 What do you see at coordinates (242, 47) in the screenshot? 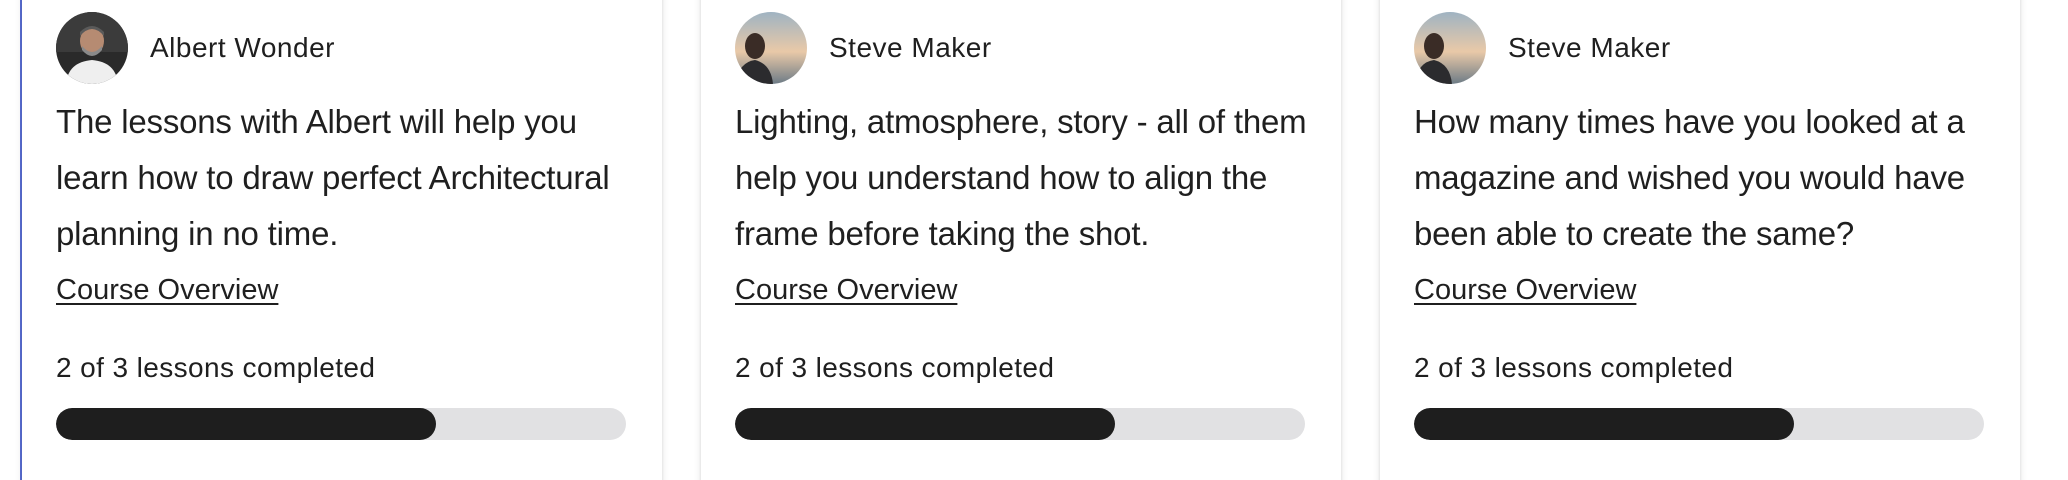
I see `author-name: Albert Wonder` at bounding box center [242, 47].